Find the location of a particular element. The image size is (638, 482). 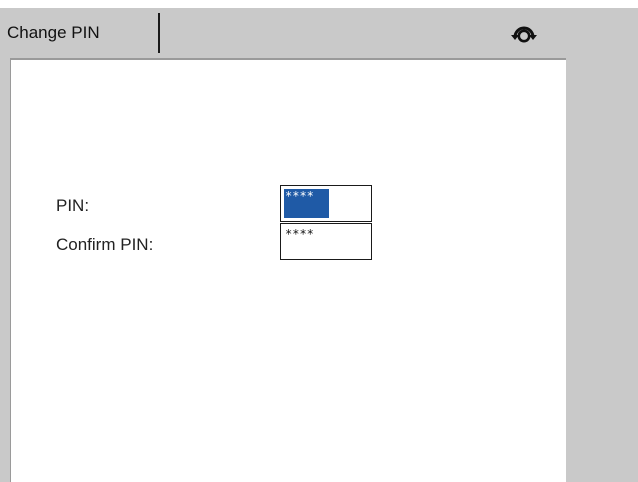

left-border is located at coordinates (5, 270).